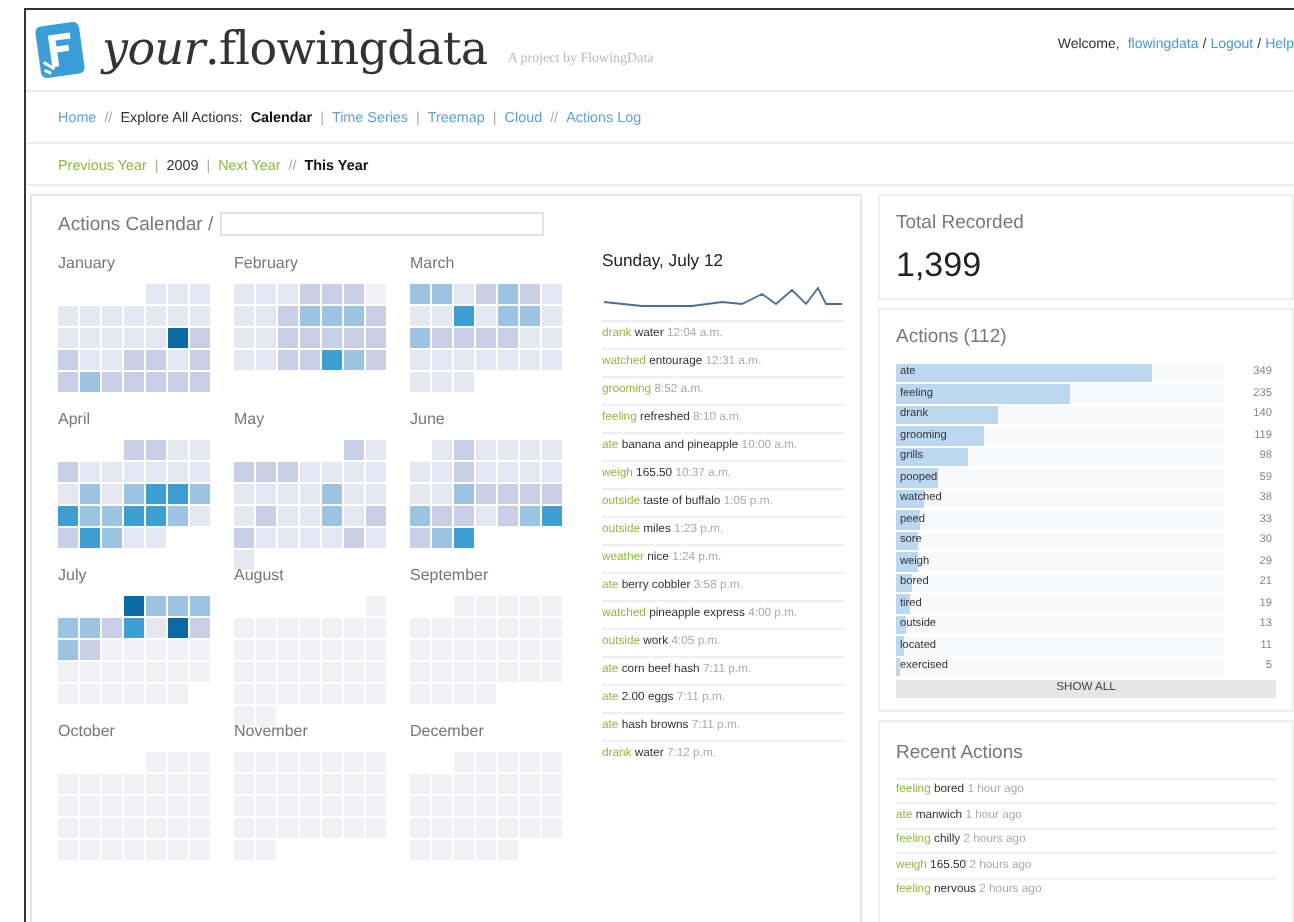  I want to click on total-count: 1,399, so click(939, 266).